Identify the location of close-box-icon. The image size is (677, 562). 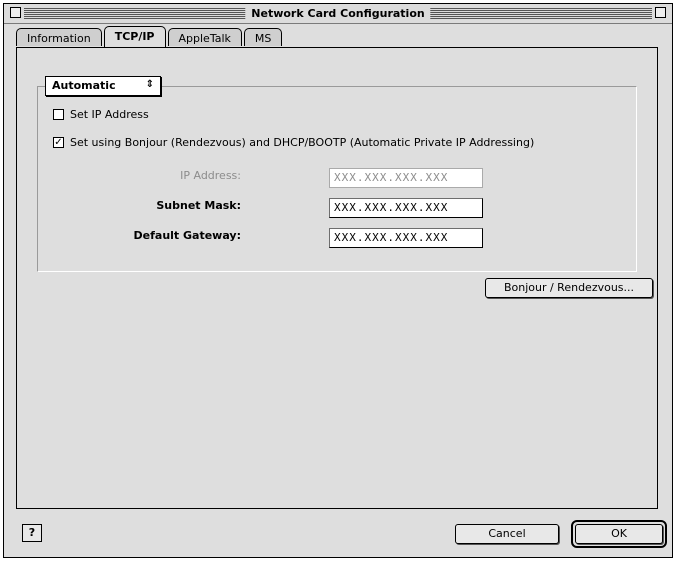
(15, 12).